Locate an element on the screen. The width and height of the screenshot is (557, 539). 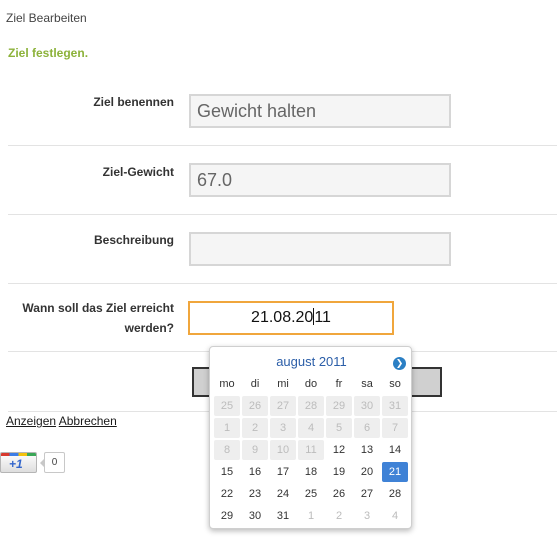
description-field is located at coordinates (320, 249).